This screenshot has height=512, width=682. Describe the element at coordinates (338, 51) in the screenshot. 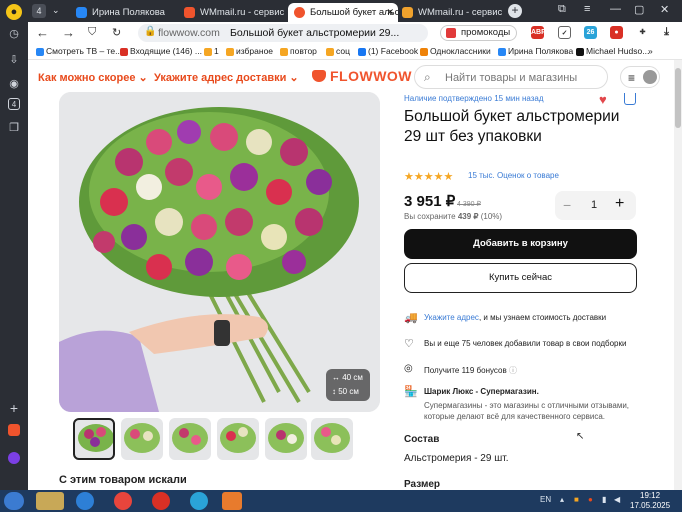

I see `bookmark-item: соц` at that location.